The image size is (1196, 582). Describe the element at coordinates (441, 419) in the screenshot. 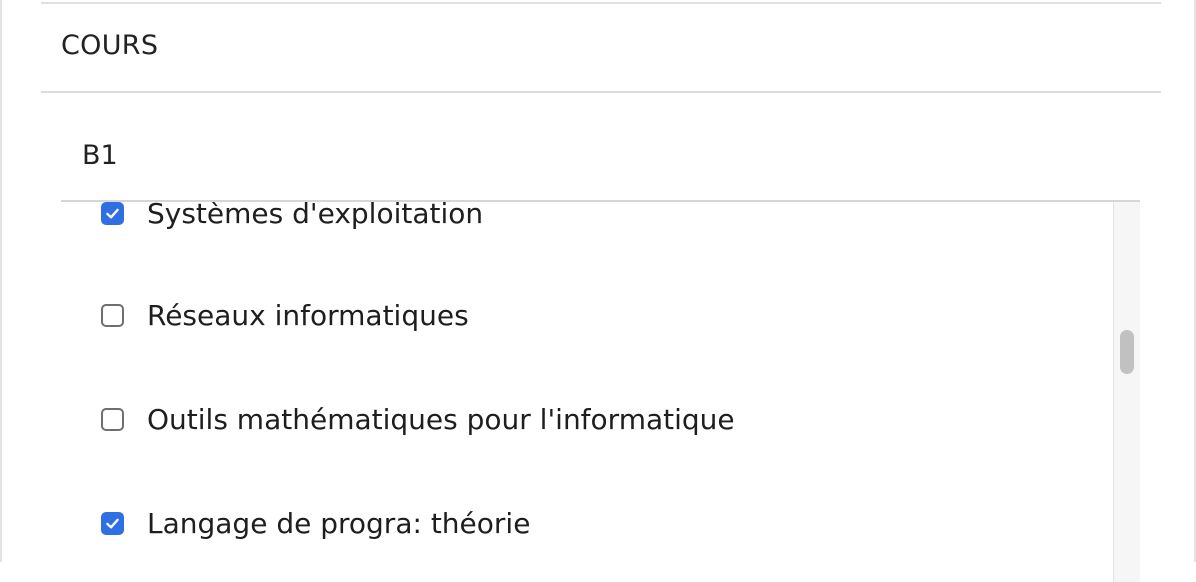

I see `course-label: Outils mathématiques pour l'informatique` at that location.